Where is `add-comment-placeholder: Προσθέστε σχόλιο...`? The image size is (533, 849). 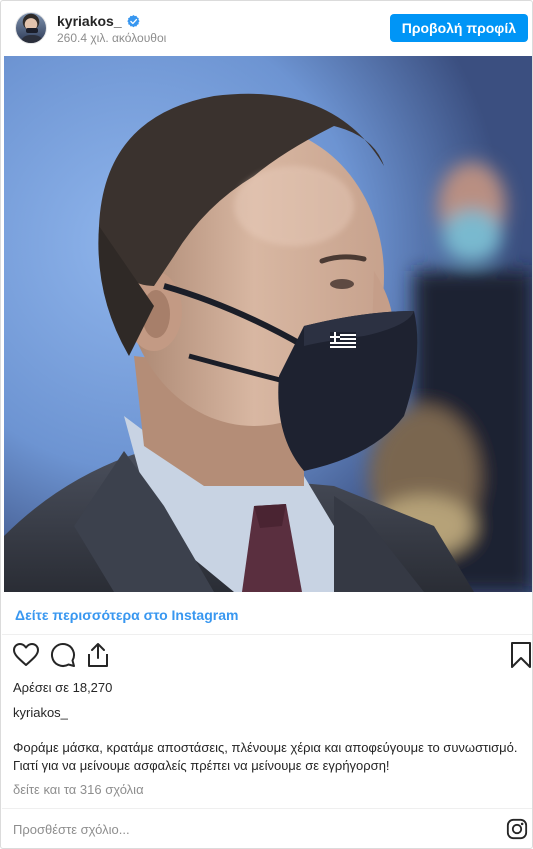
add-comment-placeholder: Προσθέστε σχόλιο... is located at coordinates (71, 829).